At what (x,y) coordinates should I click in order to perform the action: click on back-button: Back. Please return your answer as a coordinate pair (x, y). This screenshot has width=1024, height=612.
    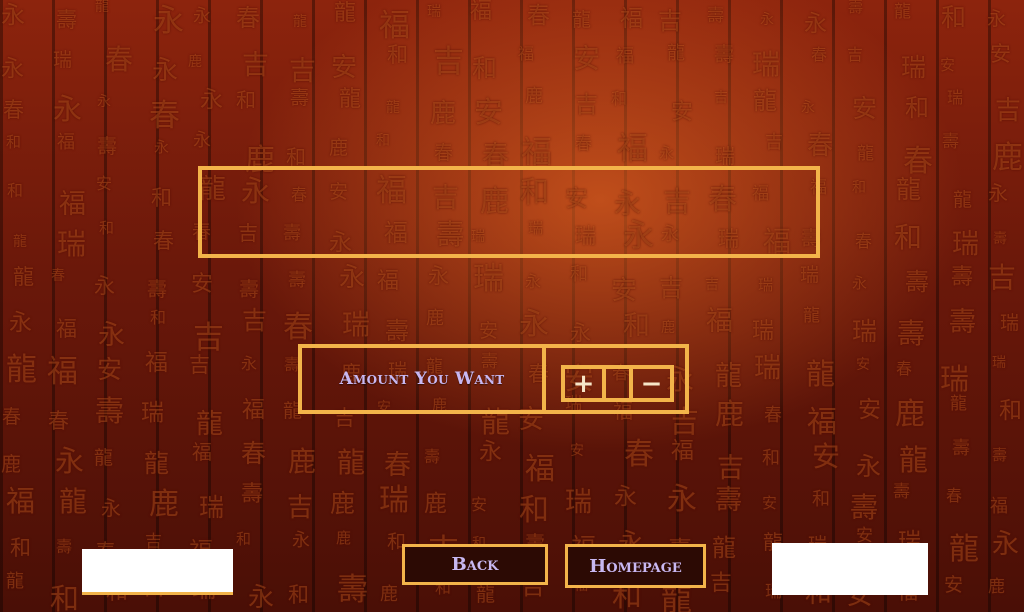
    Looking at the image, I should click on (475, 564).